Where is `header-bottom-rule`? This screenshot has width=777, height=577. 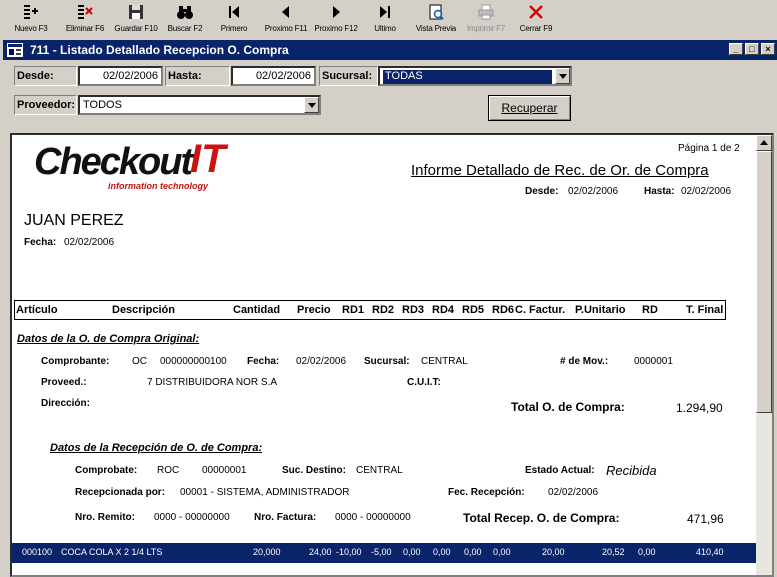
header-bottom-rule is located at coordinates (370, 319).